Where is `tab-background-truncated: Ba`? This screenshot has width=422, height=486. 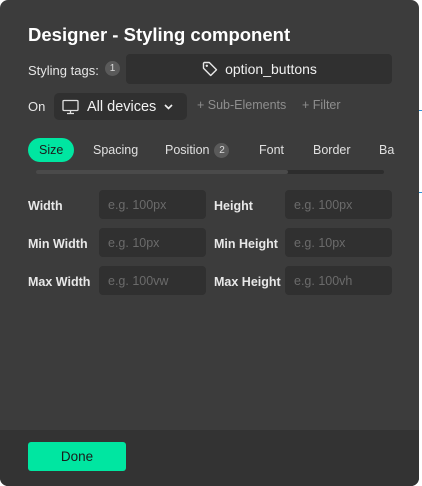
tab-background-truncated: Ba is located at coordinates (386, 150).